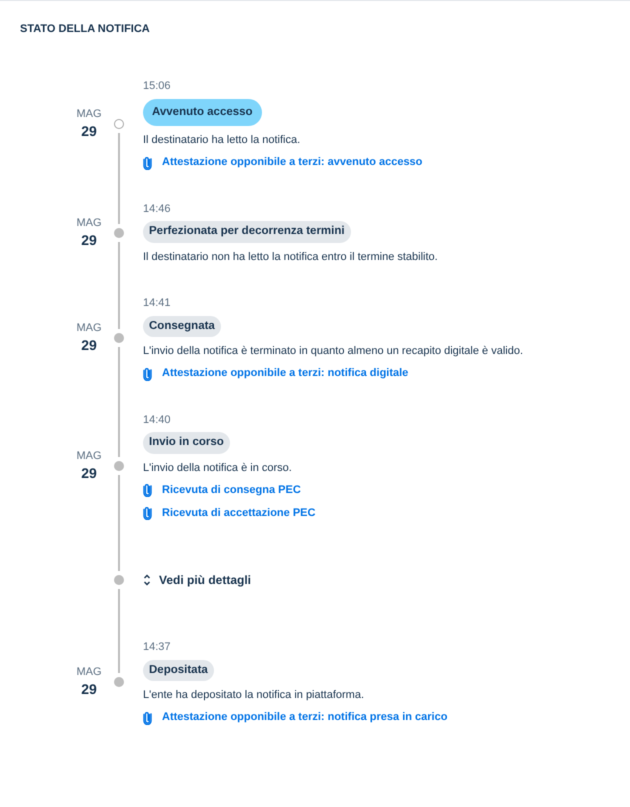 The height and width of the screenshot is (807, 630). Describe the element at coordinates (85, 29) in the screenshot. I see `section-title: STATO DELLA NOTIFICA` at that location.